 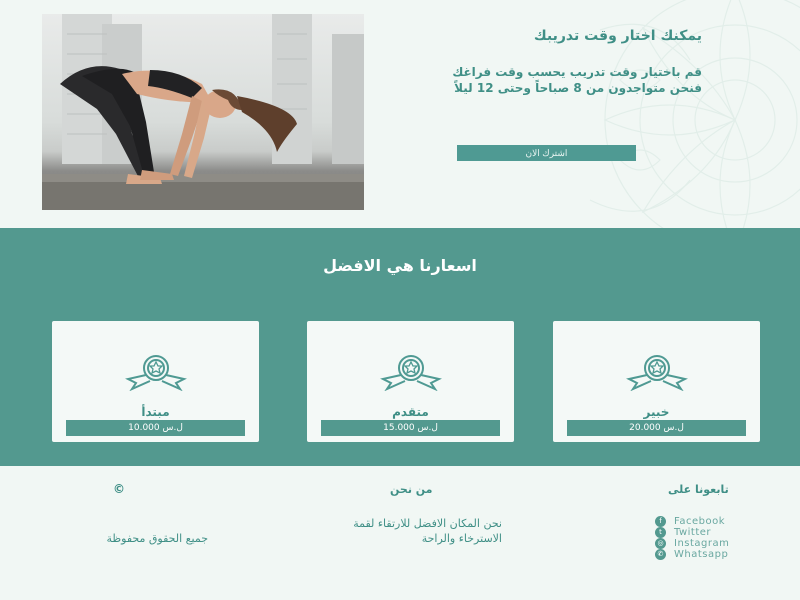 I want to click on about-us-heading: من نحن, so click(x=411, y=489).